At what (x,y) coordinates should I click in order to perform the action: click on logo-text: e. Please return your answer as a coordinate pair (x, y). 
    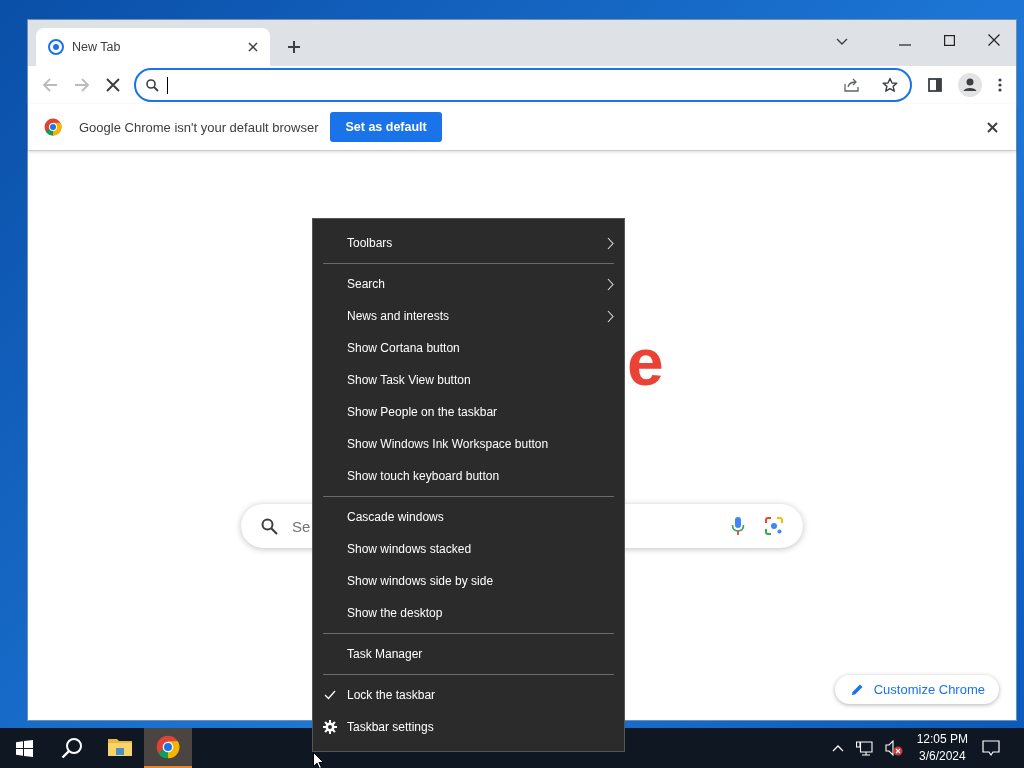
    Looking at the image, I should click on (645, 362).